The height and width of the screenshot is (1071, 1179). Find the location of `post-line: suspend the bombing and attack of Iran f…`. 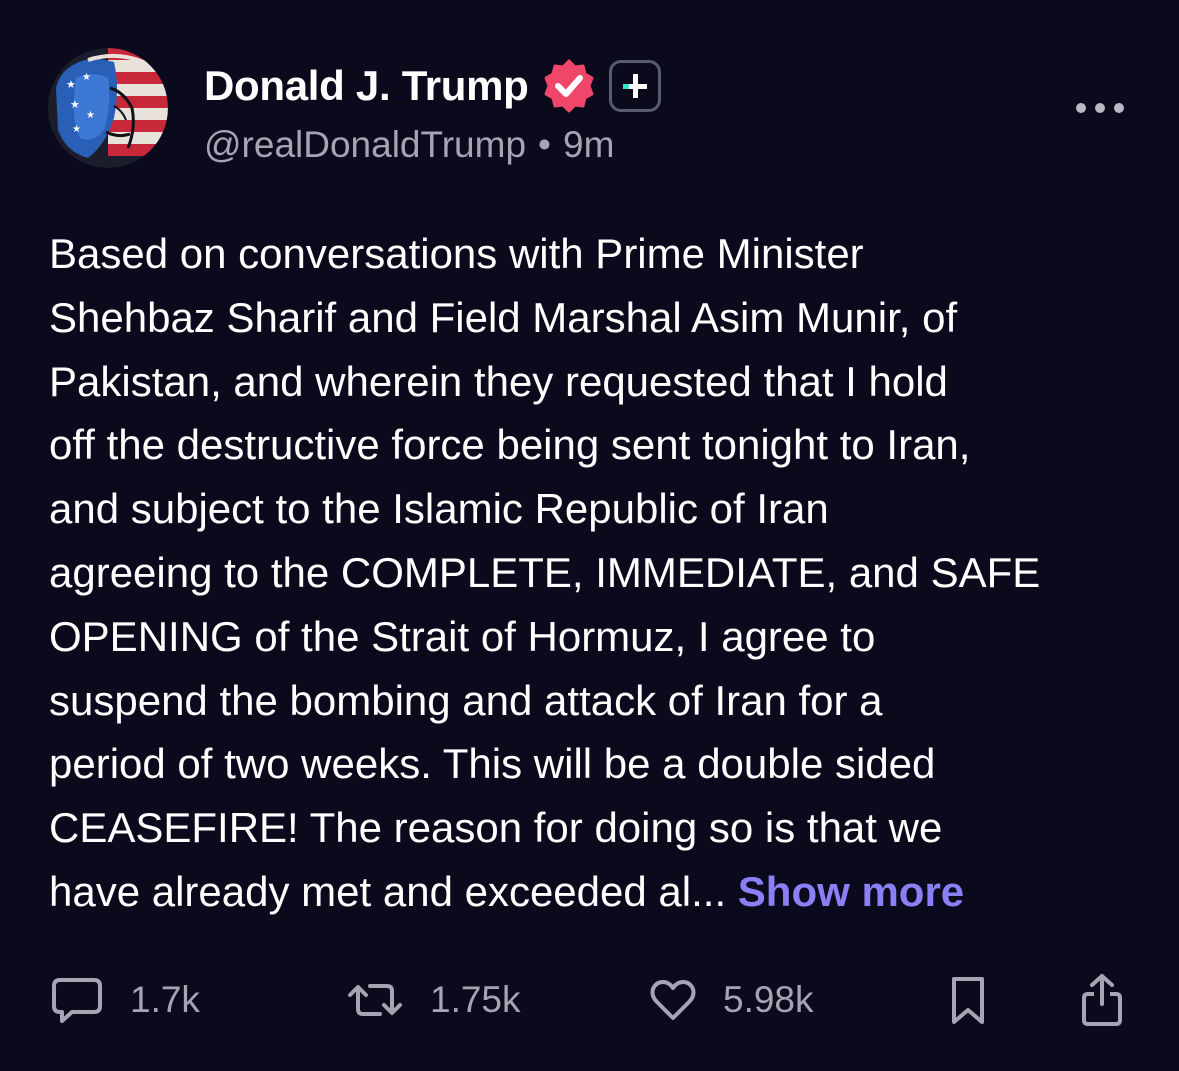

post-line: suspend the bombing and attack of Iran f… is located at coordinates (466, 700).